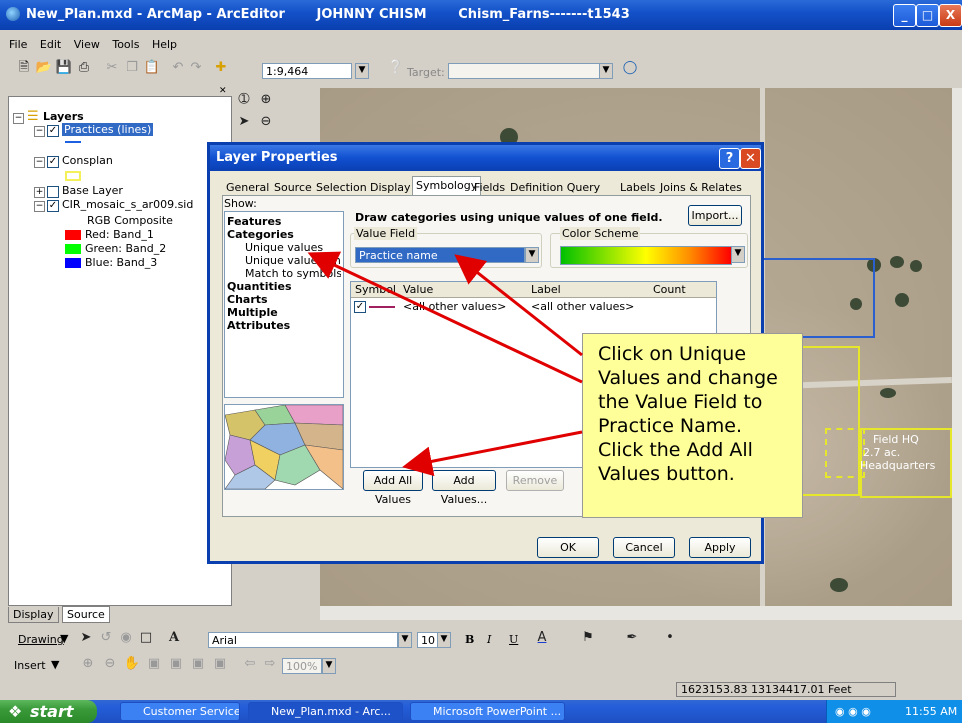 The height and width of the screenshot is (723, 962). I want to click on zoom-whole-page-icon: ◉, so click(126, 638).